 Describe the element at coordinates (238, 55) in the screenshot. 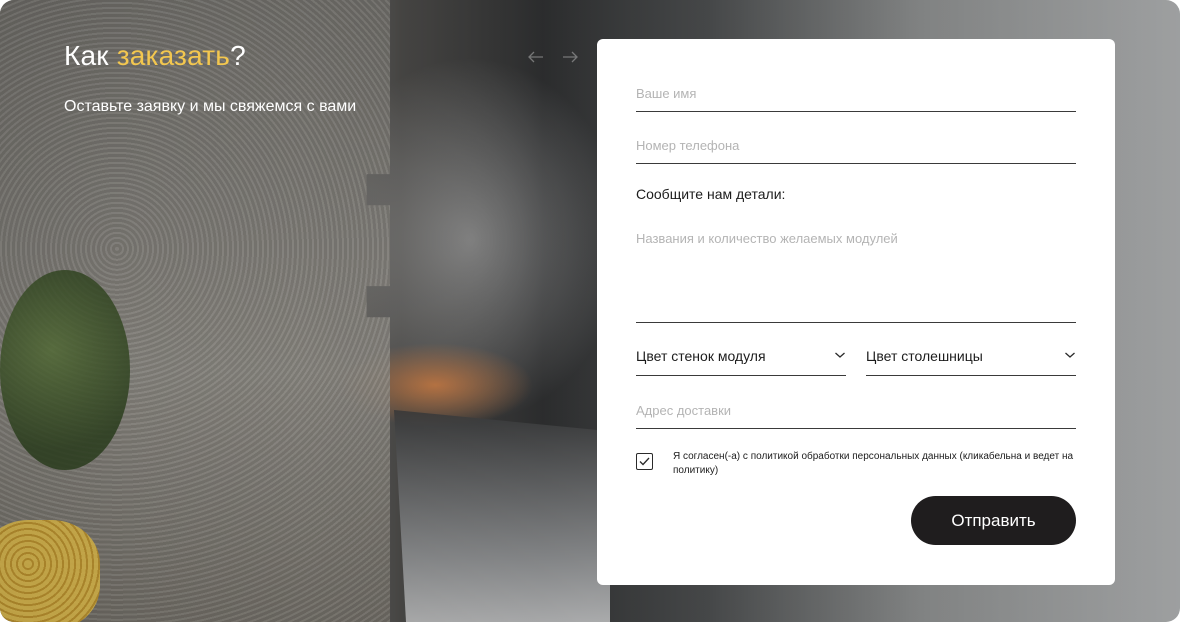

I see `title-suffix: ?` at that location.